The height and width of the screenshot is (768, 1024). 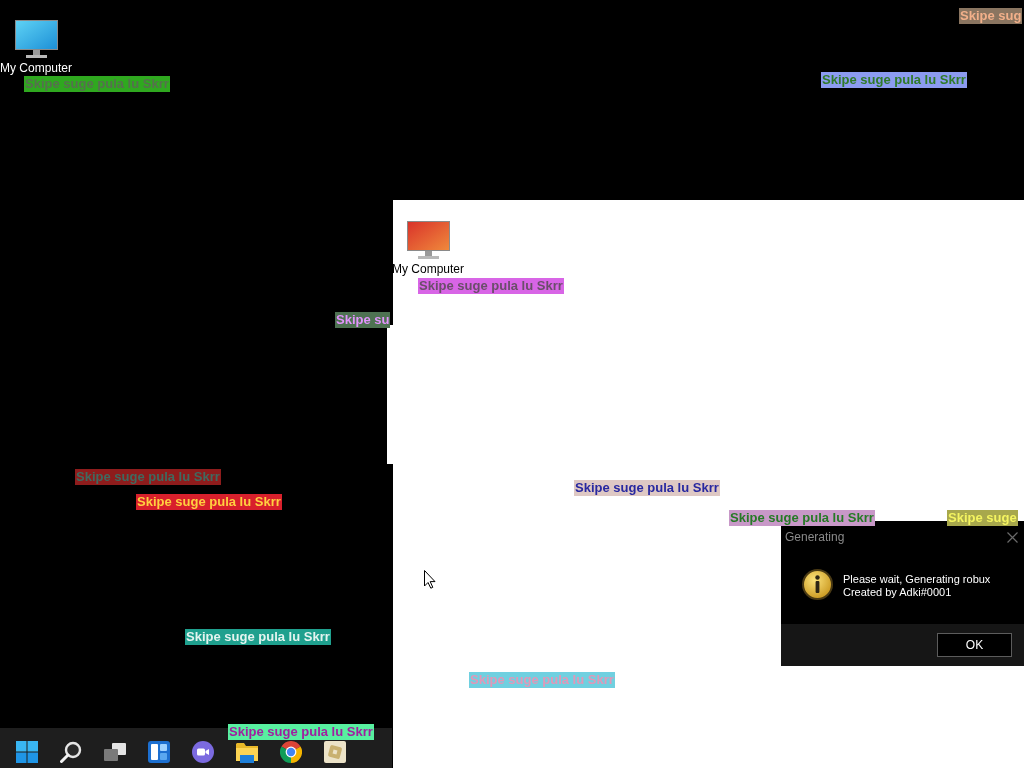 I want to click on dialog-title: Generating, so click(x=815, y=537).